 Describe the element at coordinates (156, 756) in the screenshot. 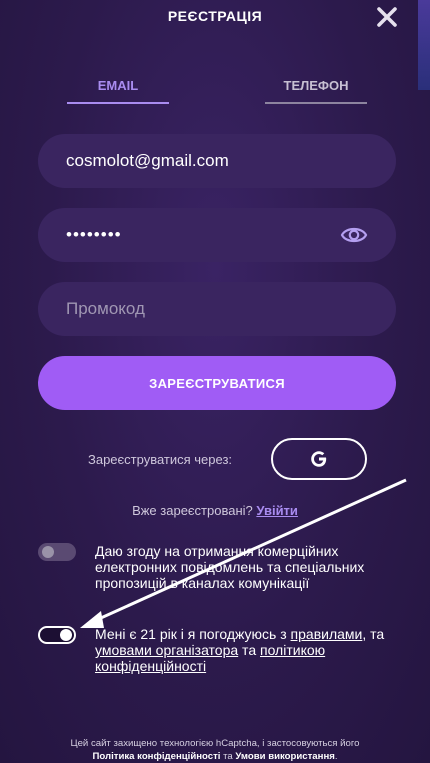

I see `footer-privacy-link: Політика конфіденційності` at that location.